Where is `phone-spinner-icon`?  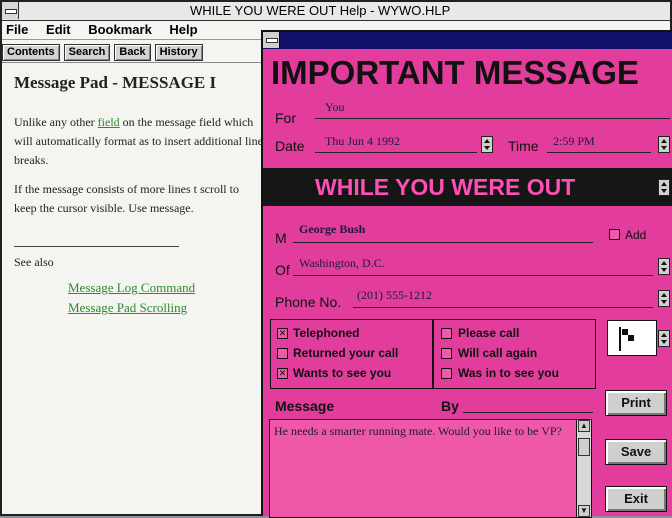
phone-spinner-icon is located at coordinates (664, 298).